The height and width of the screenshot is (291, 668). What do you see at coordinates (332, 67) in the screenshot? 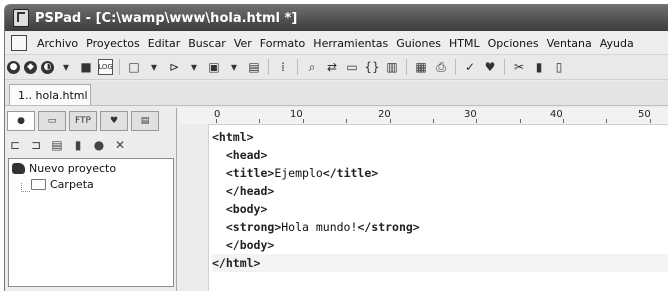
I see `replace-icon: ⇄` at bounding box center [332, 67].